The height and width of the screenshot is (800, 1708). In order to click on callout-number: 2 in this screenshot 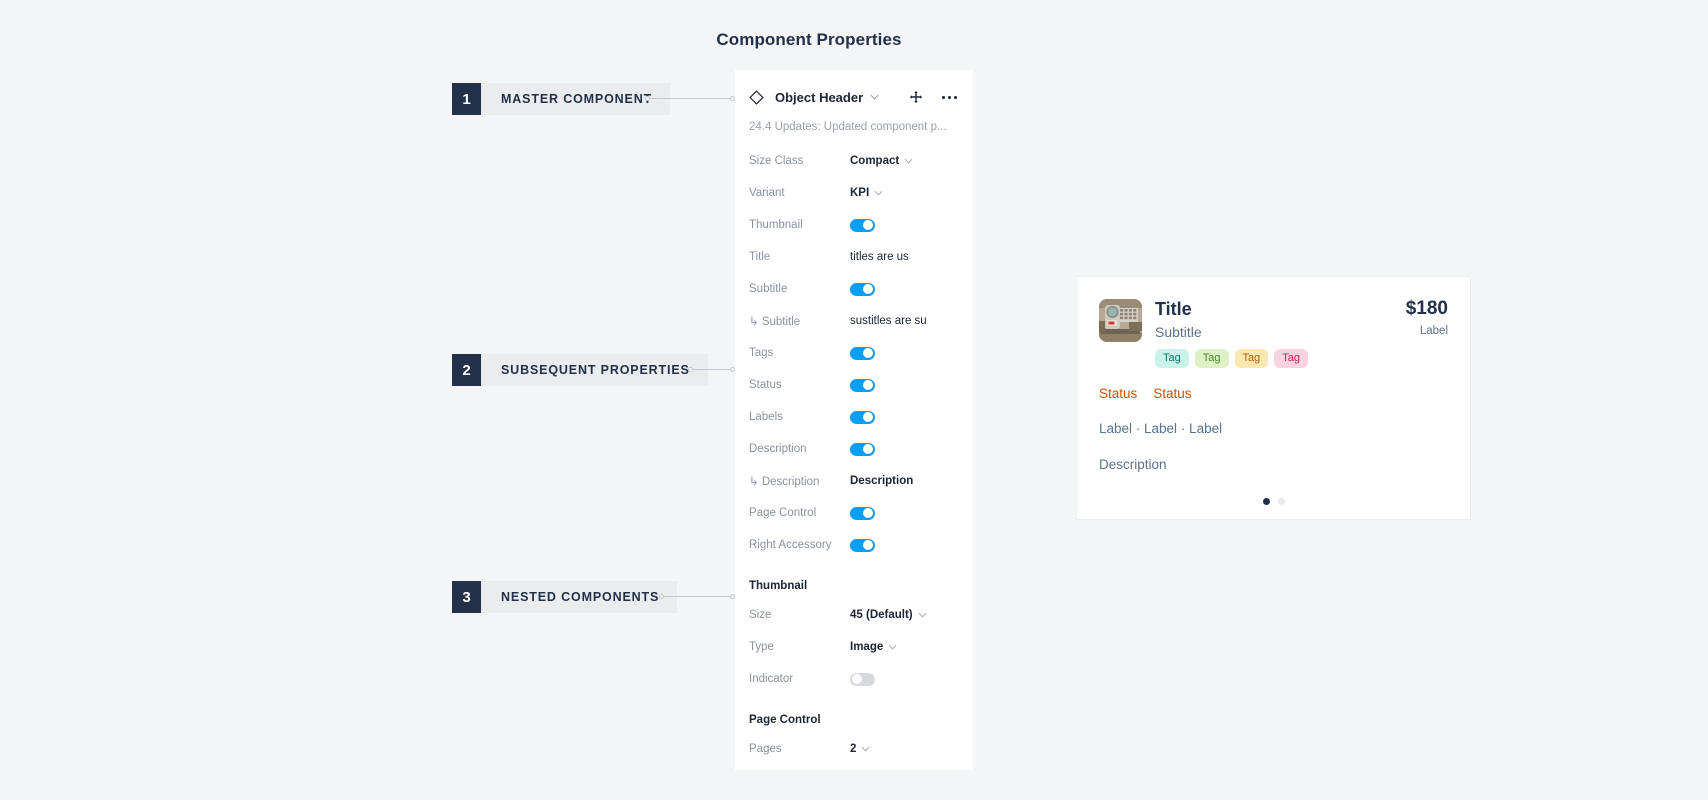, I will do `click(466, 370)`.